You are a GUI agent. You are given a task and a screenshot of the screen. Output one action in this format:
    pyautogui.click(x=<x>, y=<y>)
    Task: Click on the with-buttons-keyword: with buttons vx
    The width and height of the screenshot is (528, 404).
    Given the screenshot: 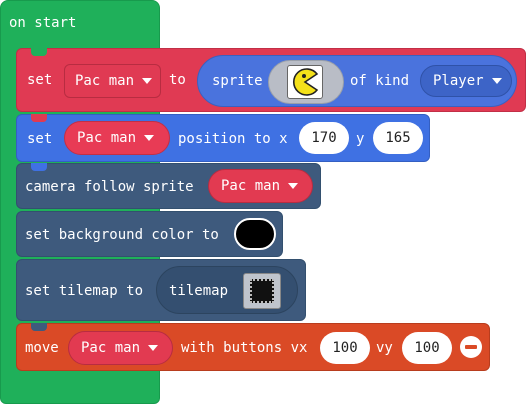 What is the action you would take?
    pyautogui.click(x=244, y=348)
    